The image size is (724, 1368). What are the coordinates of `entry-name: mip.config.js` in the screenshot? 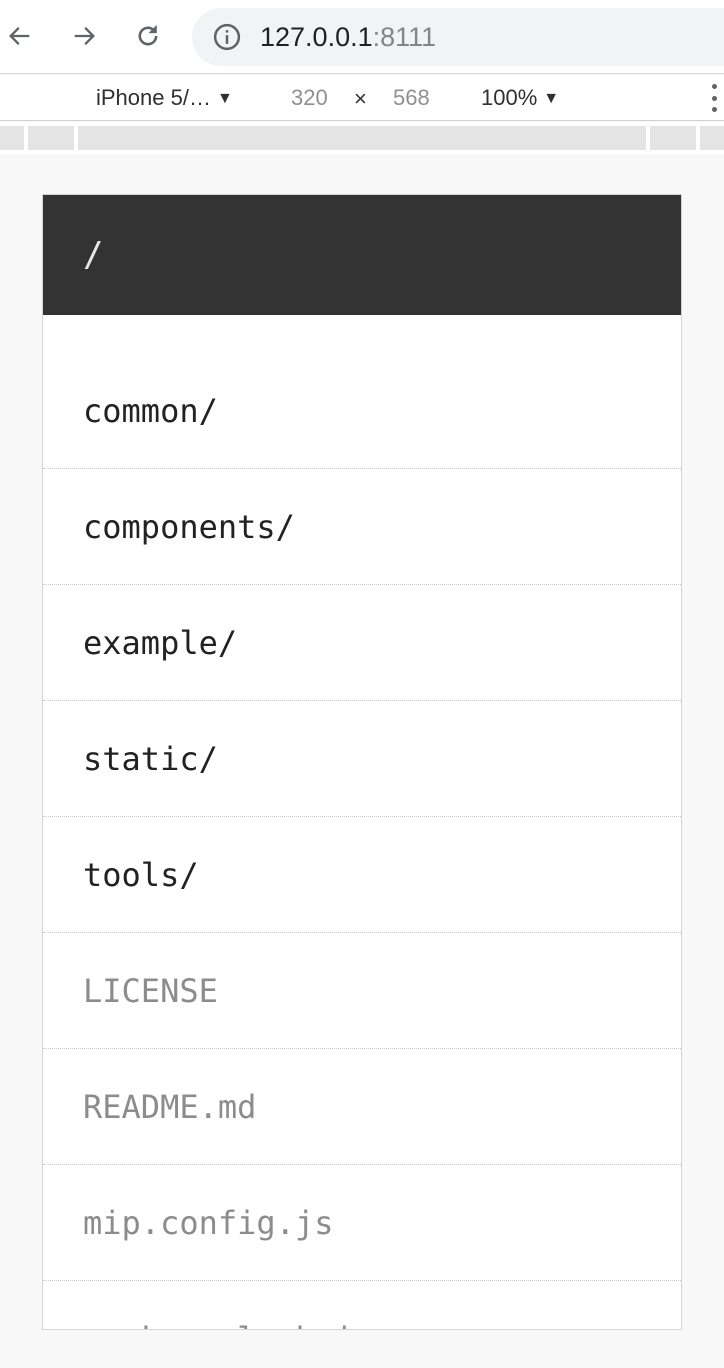 It's located at (208, 1222).